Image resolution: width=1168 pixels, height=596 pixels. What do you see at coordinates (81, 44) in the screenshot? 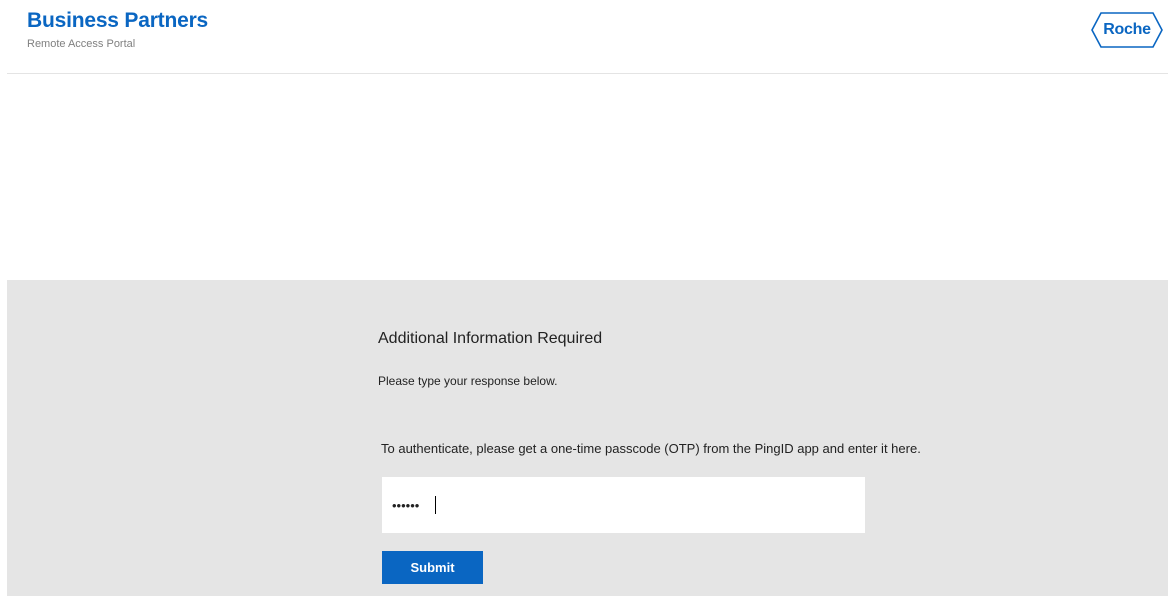
I see `portal-subtitle: Remote Access Portal` at bounding box center [81, 44].